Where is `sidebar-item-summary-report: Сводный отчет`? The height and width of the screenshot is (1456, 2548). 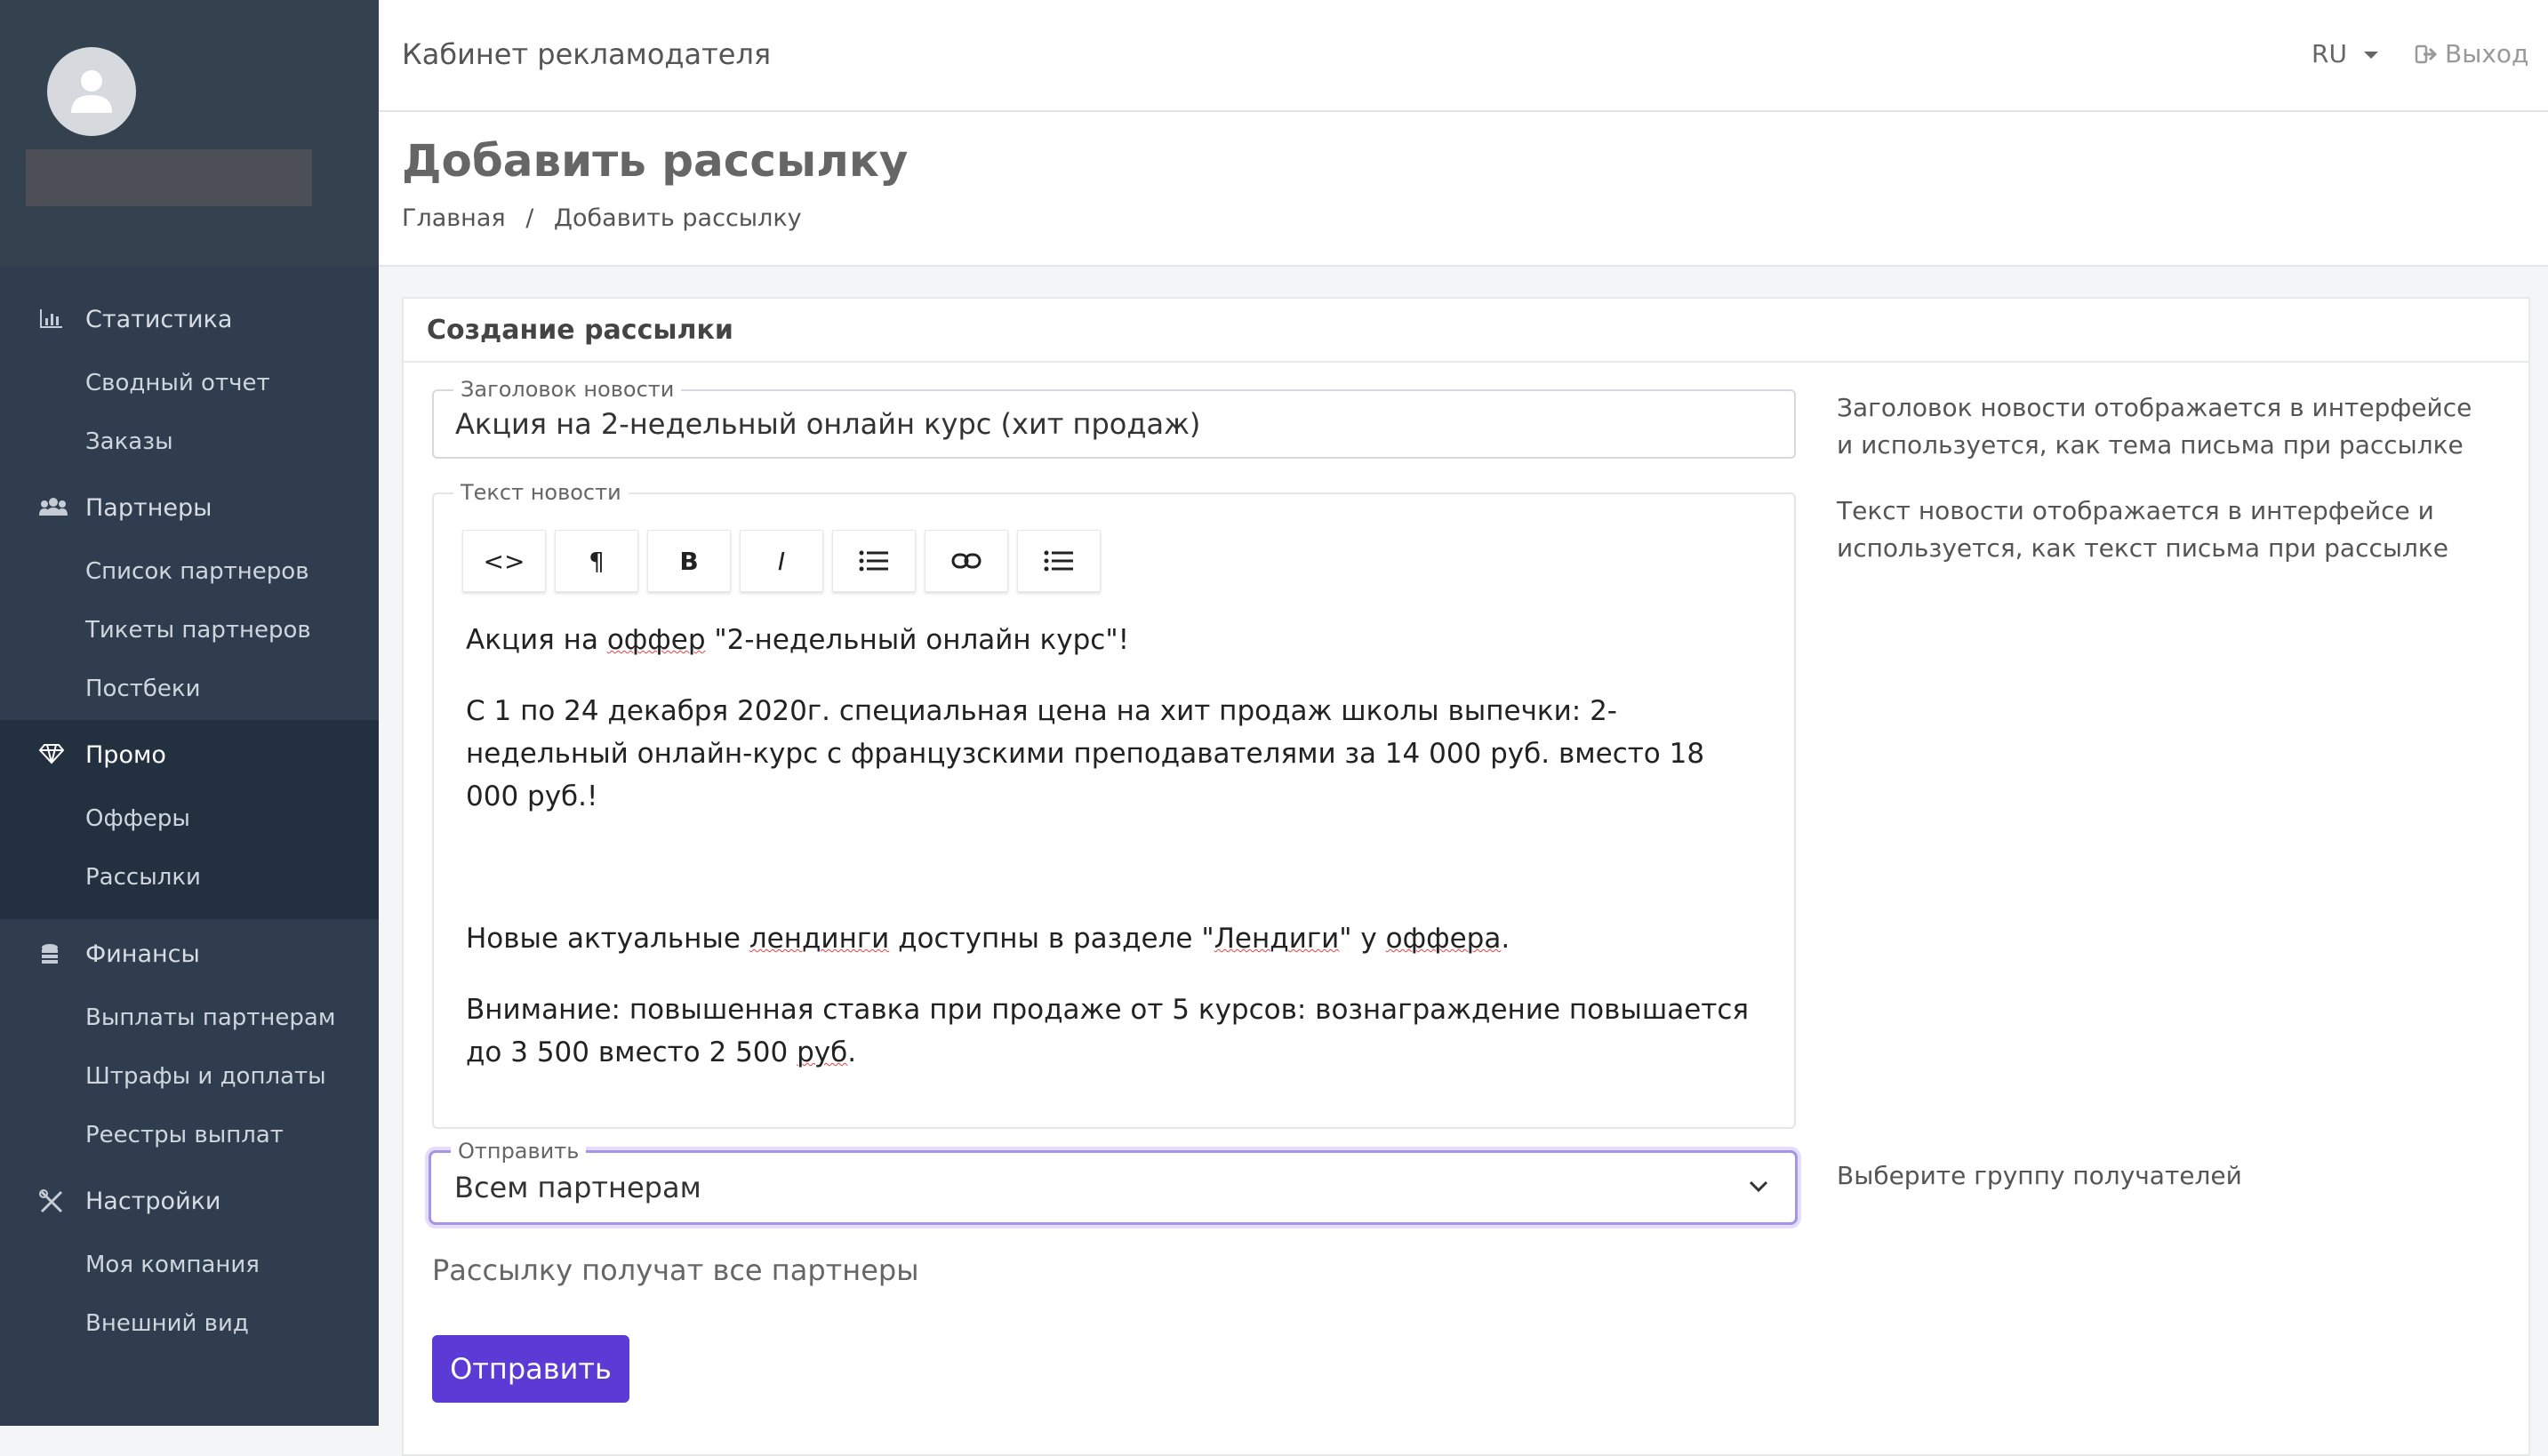 sidebar-item-summary-report: Сводный отчет is located at coordinates (189, 385).